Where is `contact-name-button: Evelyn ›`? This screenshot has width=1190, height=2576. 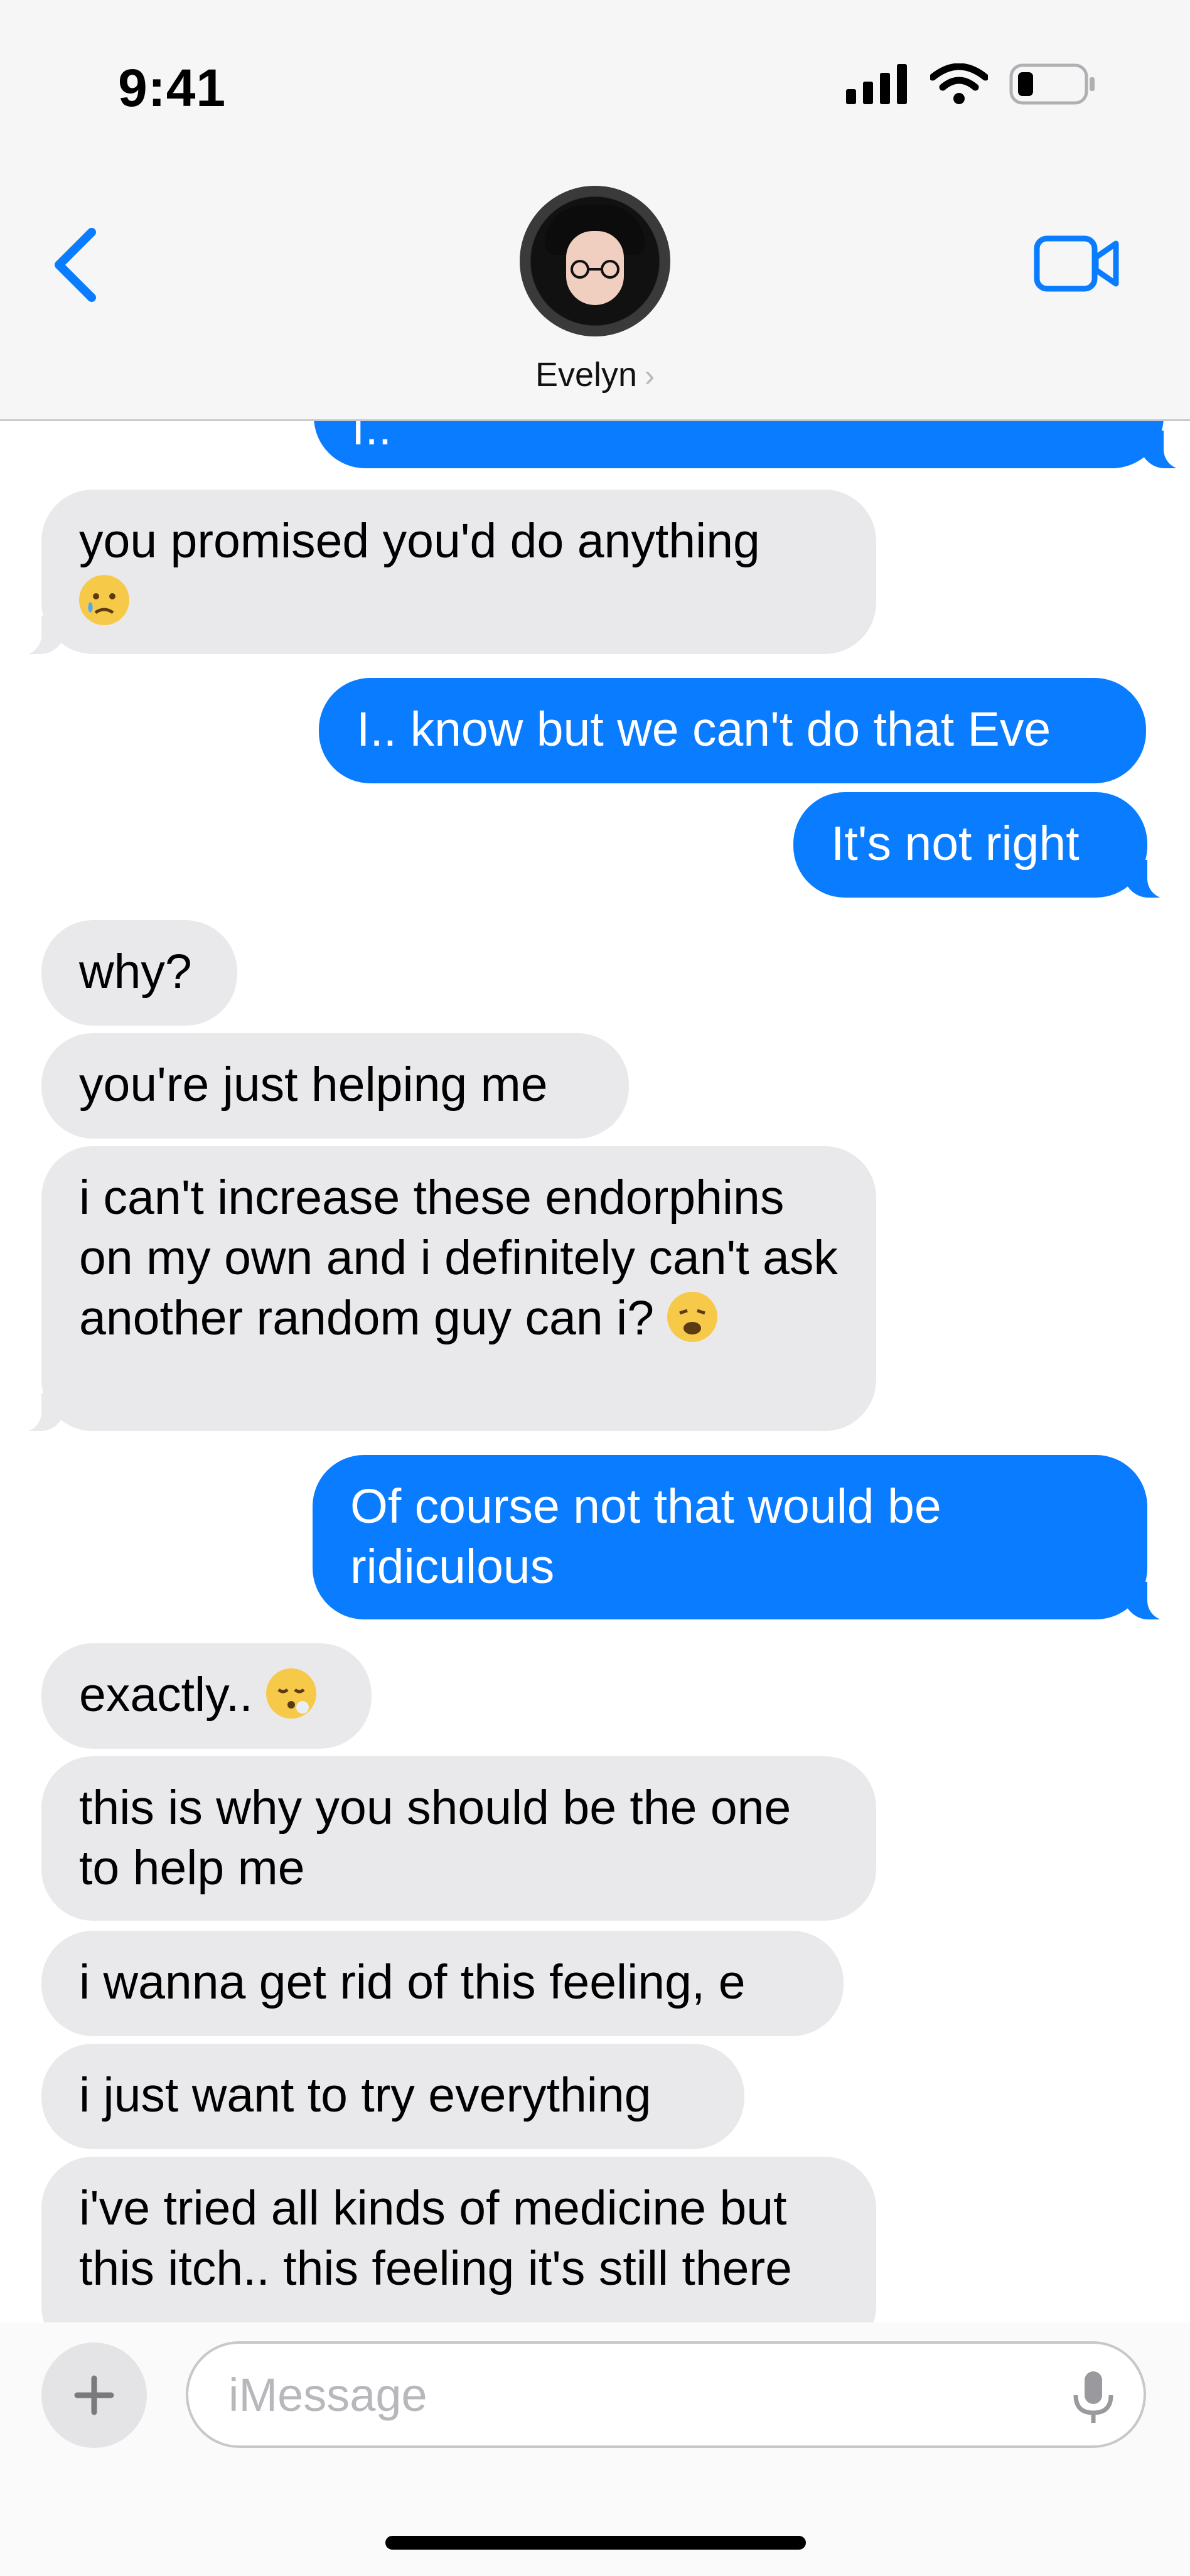
contact-name-button: Evelyn › is located at coordinates (595, 374).